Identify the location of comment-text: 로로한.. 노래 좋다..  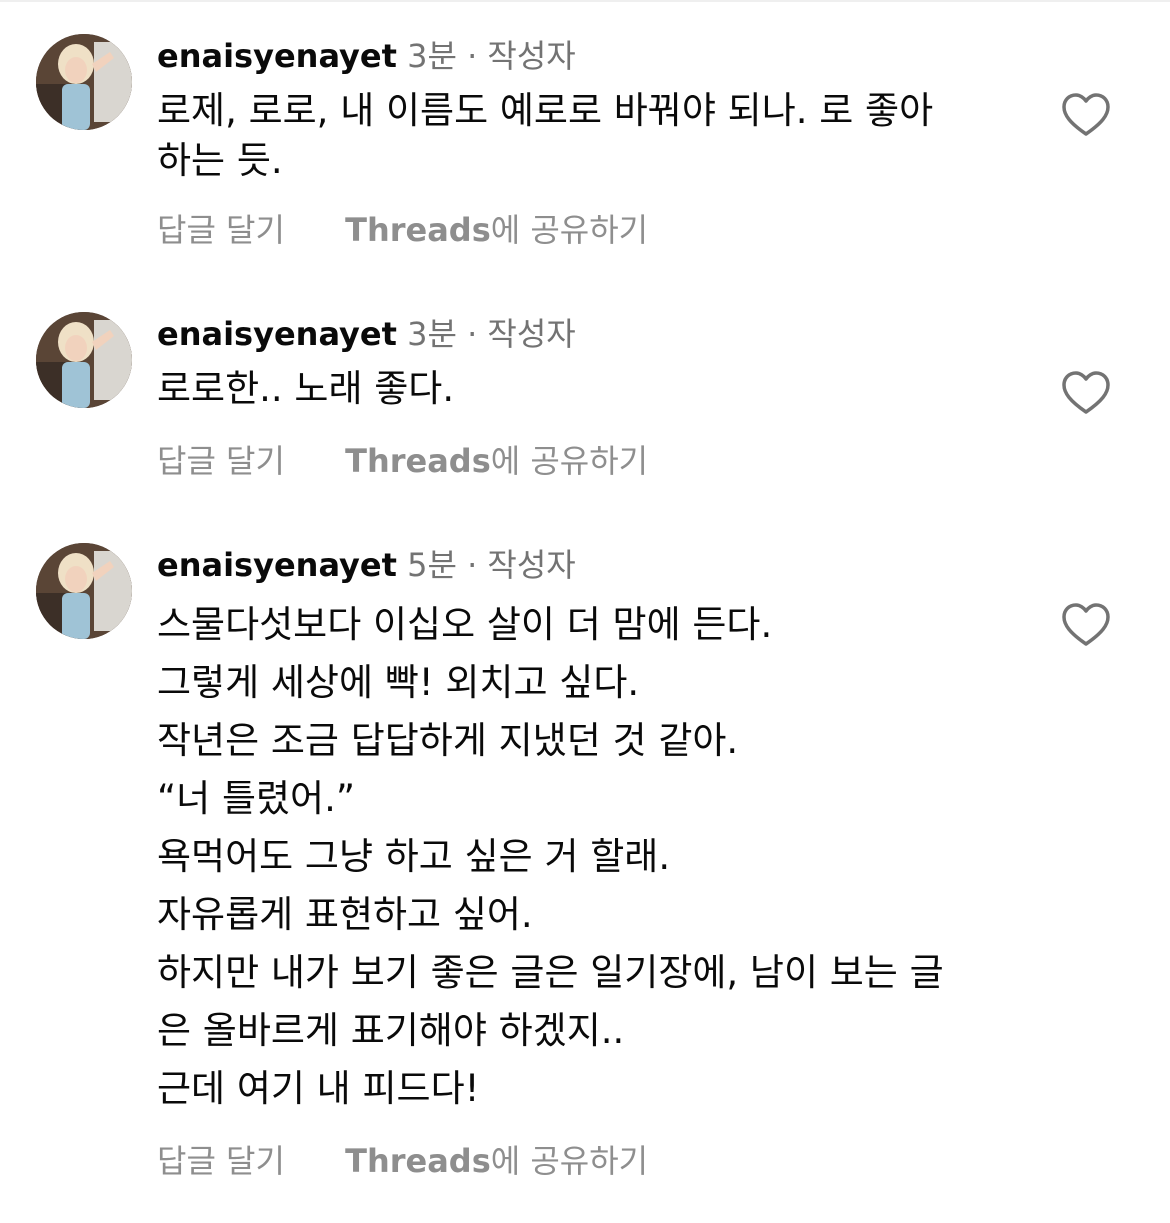
(306, 388).